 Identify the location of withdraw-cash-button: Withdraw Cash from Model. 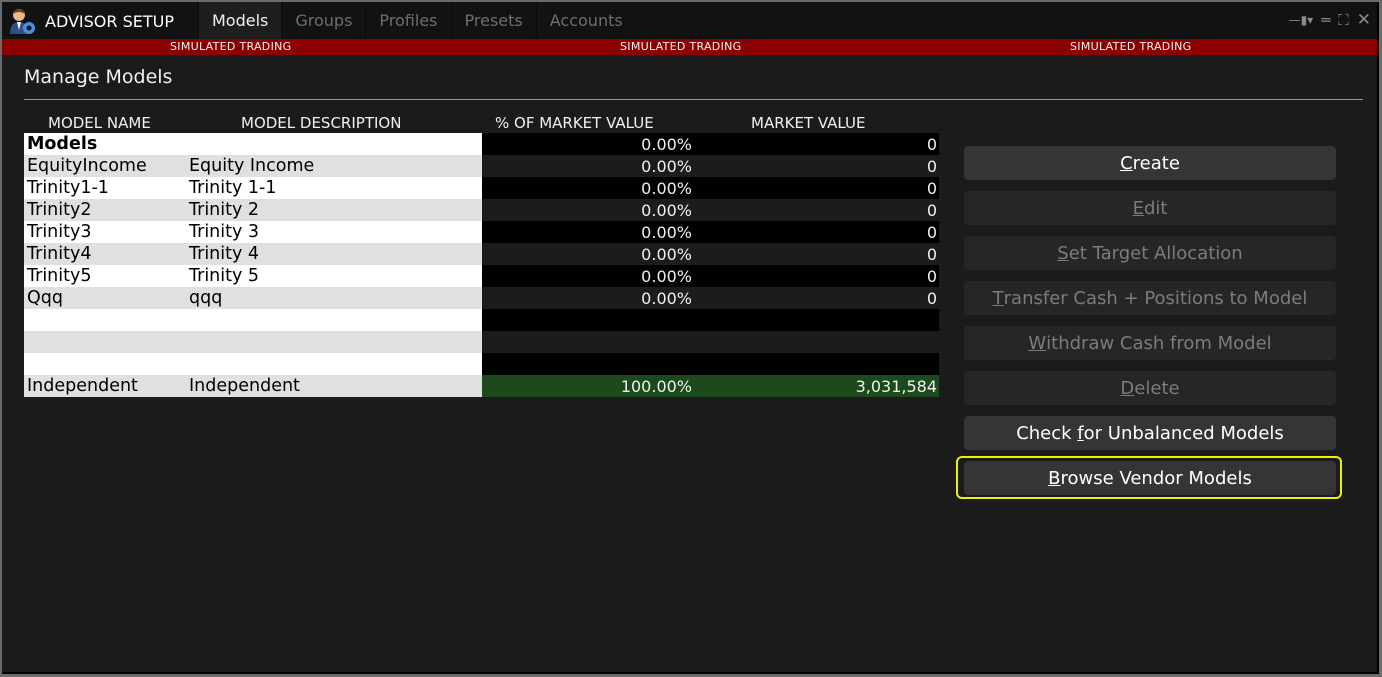
(1150, 343).